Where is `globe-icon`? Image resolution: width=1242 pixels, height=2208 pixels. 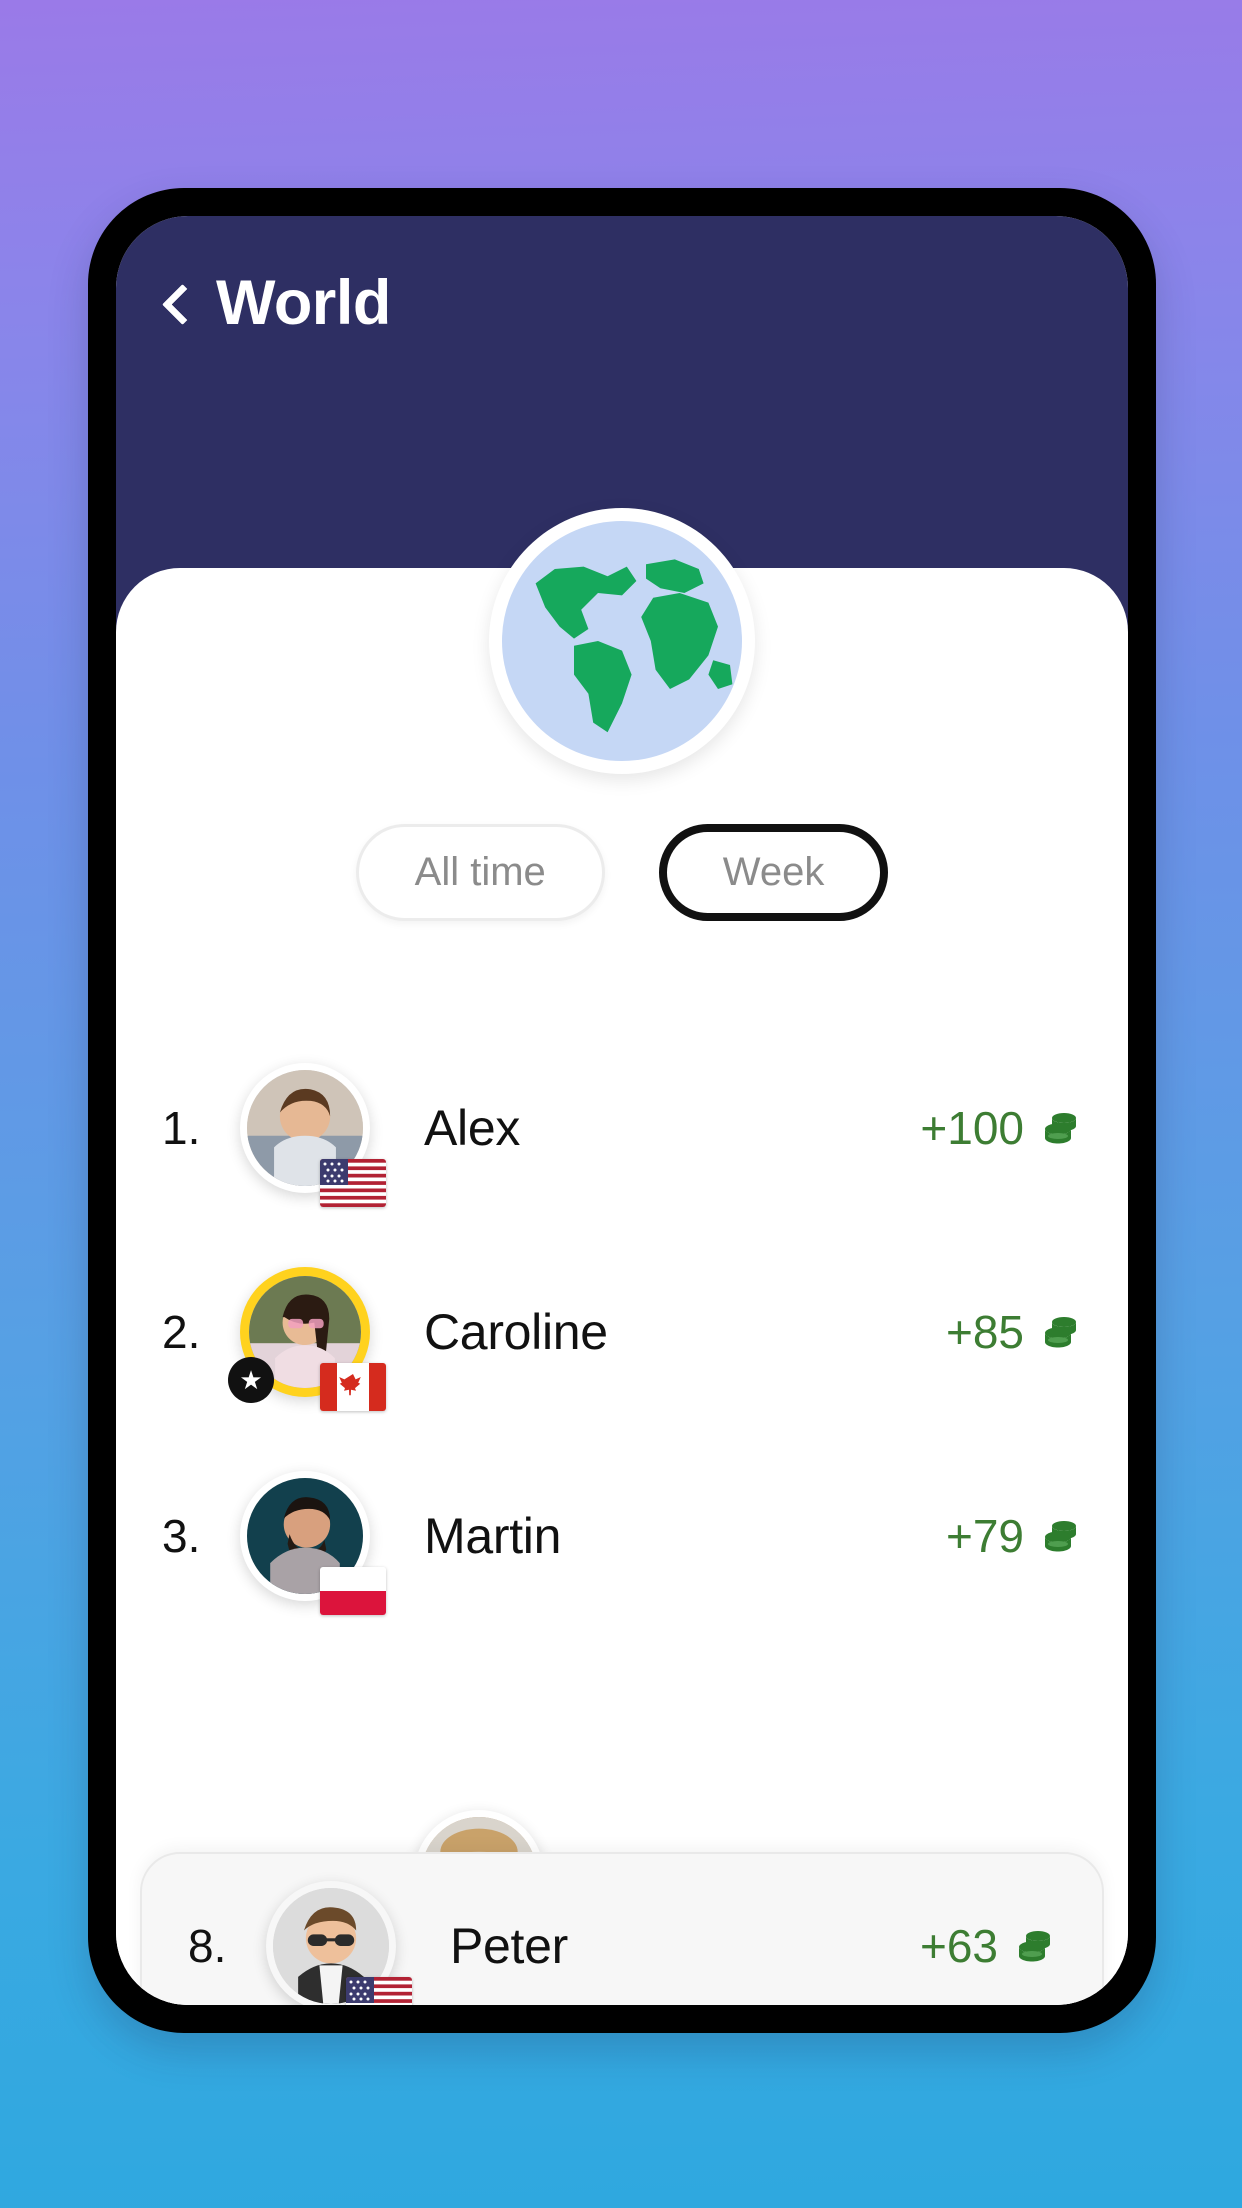
globe-icon is located at coordinates (622, 641).